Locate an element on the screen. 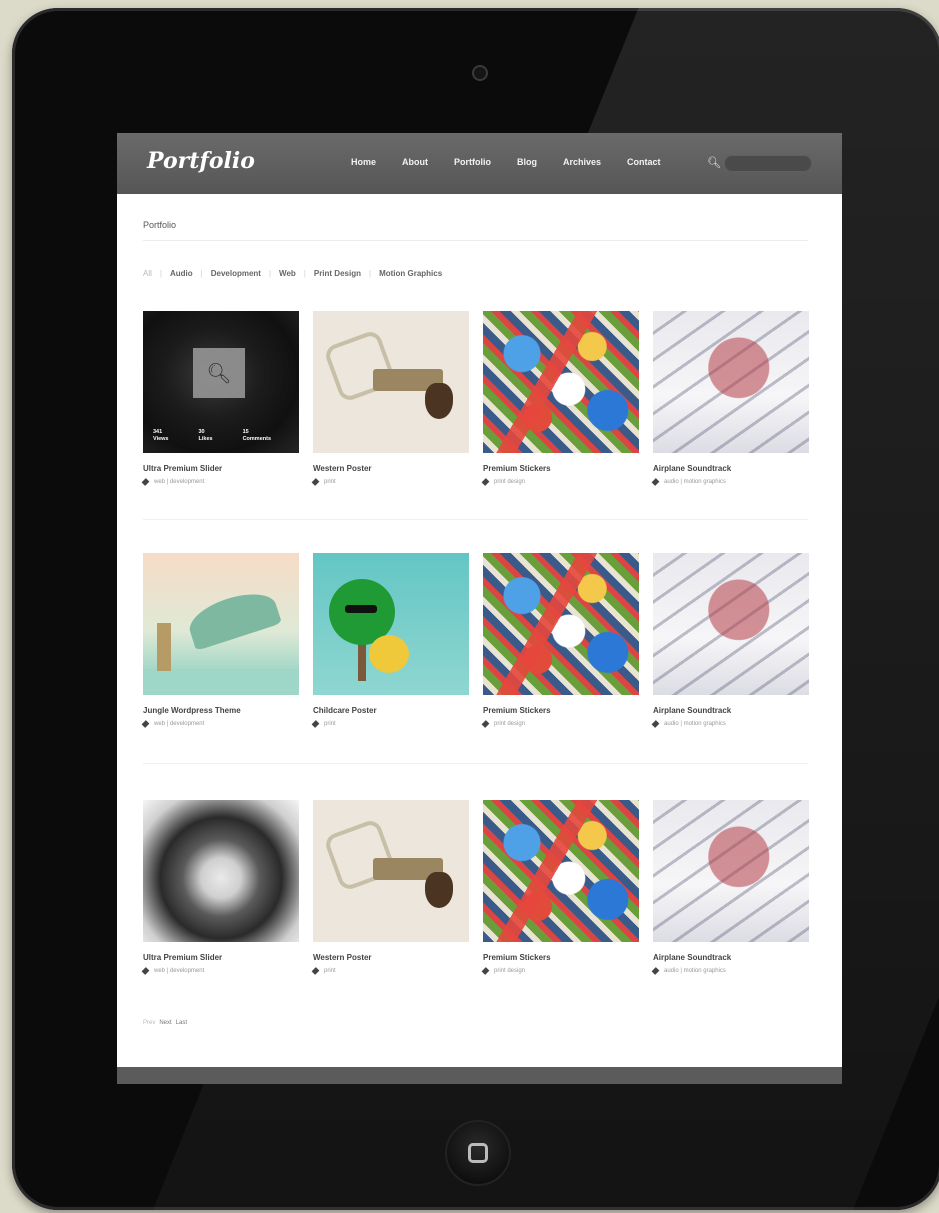 Image resolution: width=939 pixels, height=1213 pixels. nav-item-home: Home is located at coordinates (363, 162).